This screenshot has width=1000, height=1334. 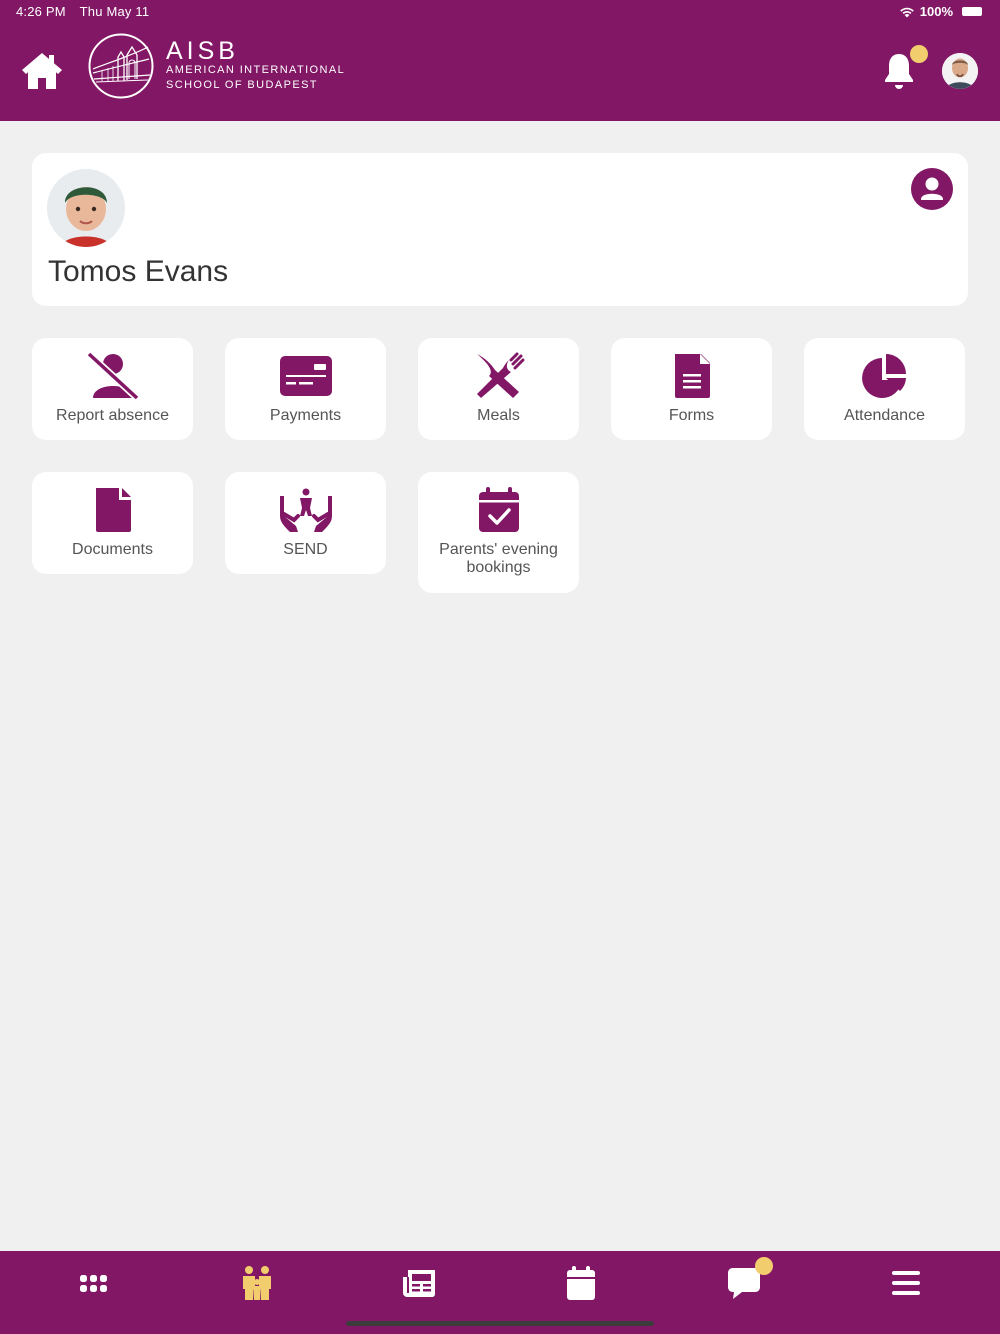 What do you see at coordinates (242, 85) in the screenshot?
I see `logo-subtitle-line2: SCHOOL OF BUDAPEST` at bounding box center [242, 85].